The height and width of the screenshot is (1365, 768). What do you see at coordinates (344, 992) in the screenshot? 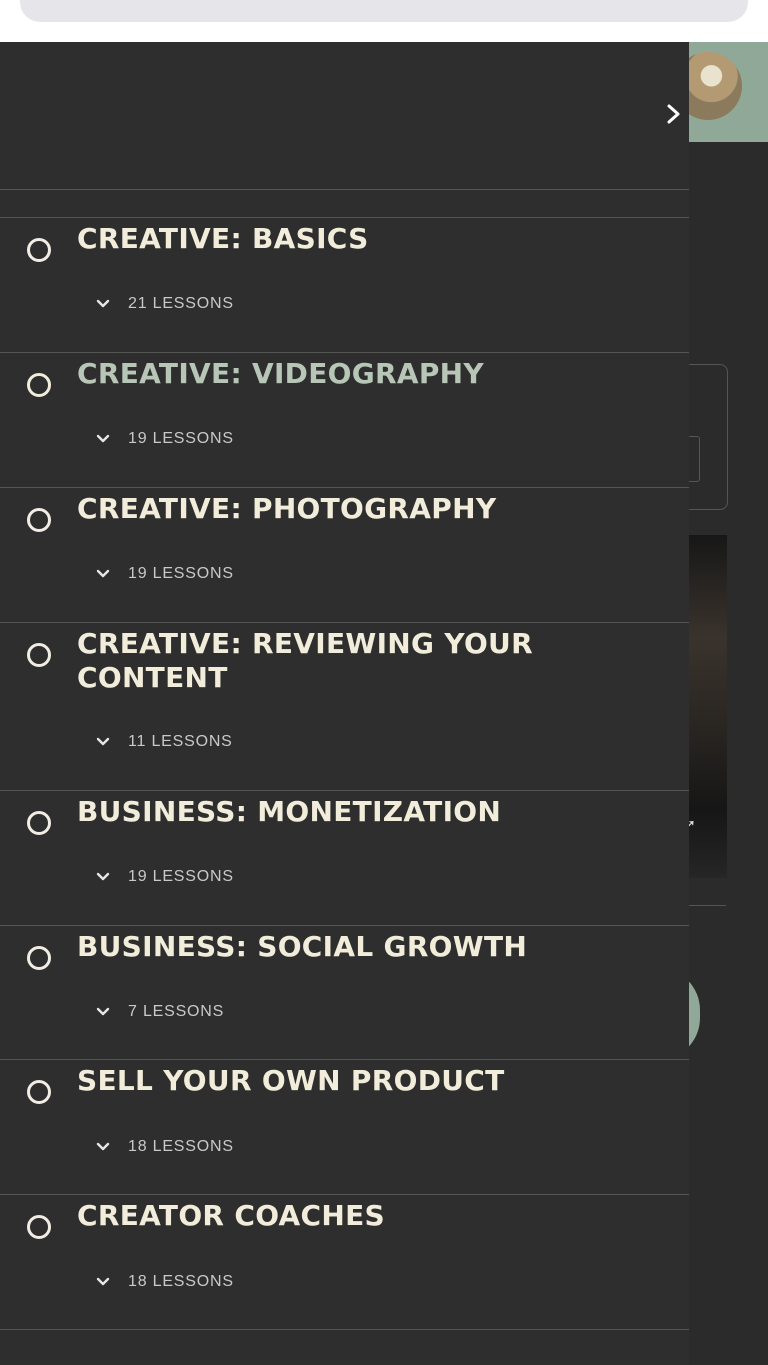
I see `course-section: BUSINESS: SOCIAL GROWTH 7 LESSONS` at bounding box center [344, 992].